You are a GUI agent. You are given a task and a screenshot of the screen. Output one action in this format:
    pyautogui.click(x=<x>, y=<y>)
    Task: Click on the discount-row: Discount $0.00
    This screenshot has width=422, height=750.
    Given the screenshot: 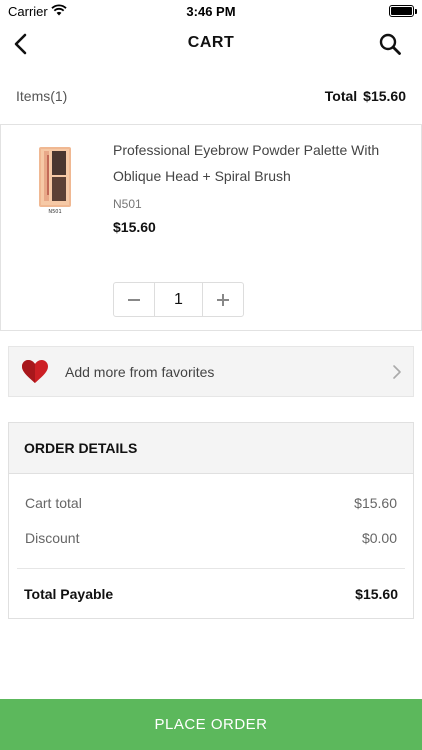 What is the action you would take?
    pyautogui.click(x=211, y=538)
    